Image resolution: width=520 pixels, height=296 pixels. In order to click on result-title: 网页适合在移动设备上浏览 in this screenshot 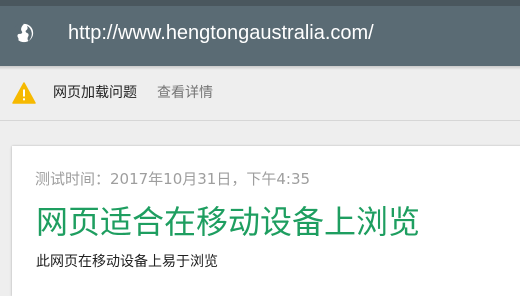, I will do `click(228, 222)`.